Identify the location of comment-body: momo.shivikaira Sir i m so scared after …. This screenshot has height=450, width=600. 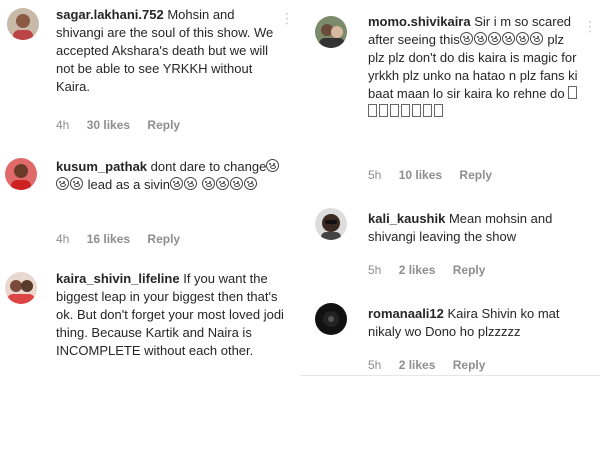
(474, 67).